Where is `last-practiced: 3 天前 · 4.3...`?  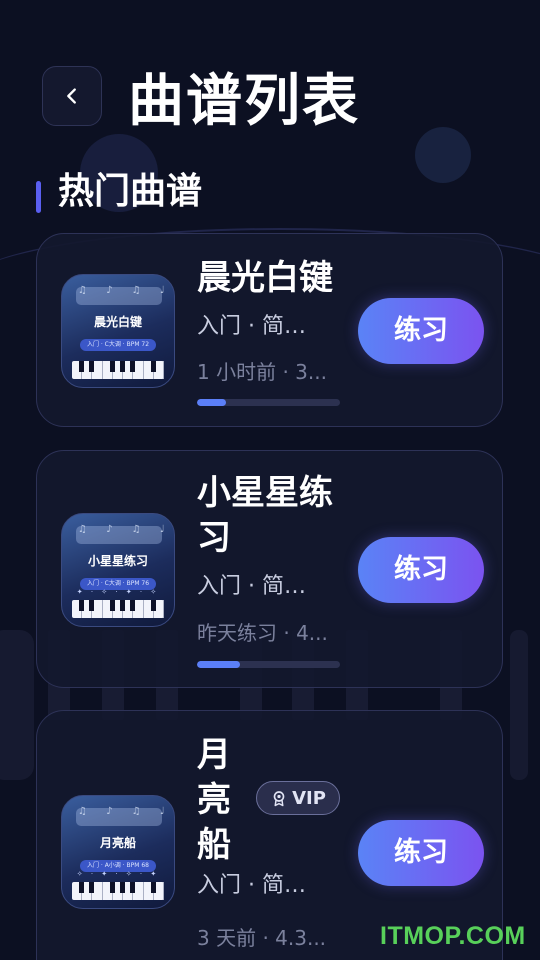
last-practiced: 3 天前 · 4.3... is located at coordinates (262, 938).